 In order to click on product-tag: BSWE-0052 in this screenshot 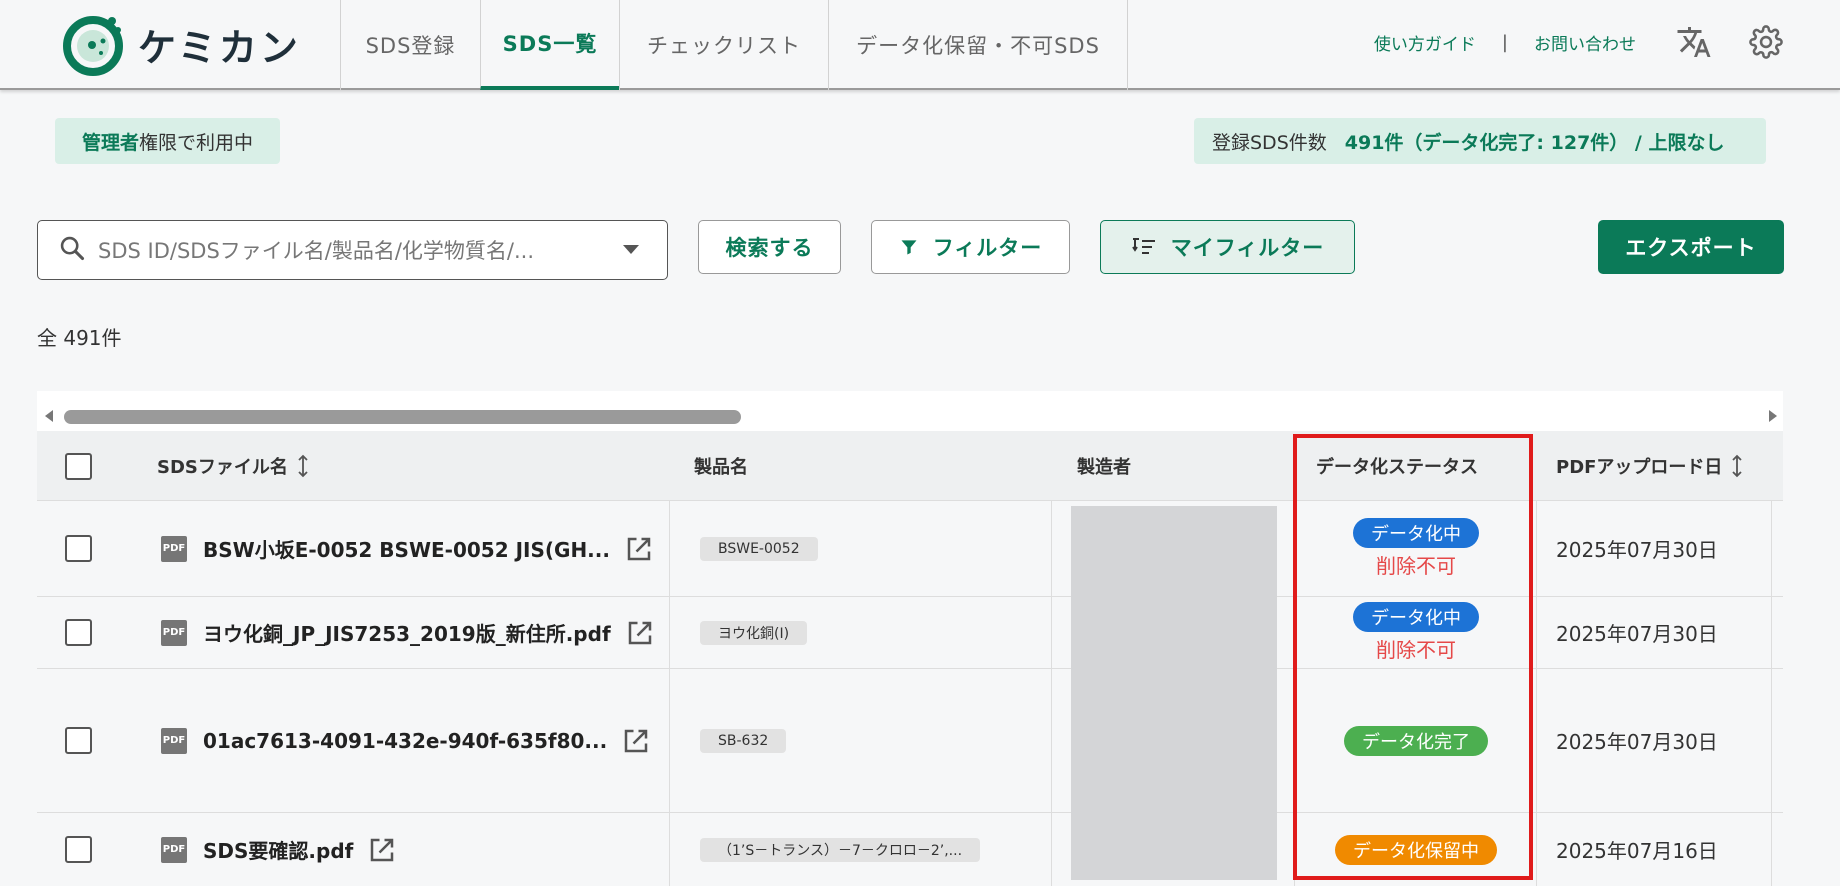, I will do `click(759, 548)`.